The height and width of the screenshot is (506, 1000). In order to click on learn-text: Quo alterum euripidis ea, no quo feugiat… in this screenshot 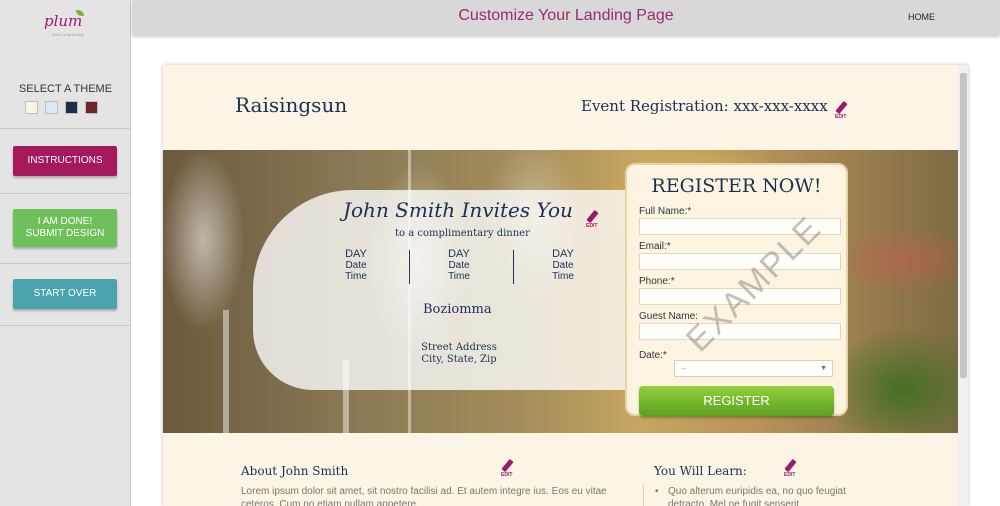, I will do `click(757, 496)`.